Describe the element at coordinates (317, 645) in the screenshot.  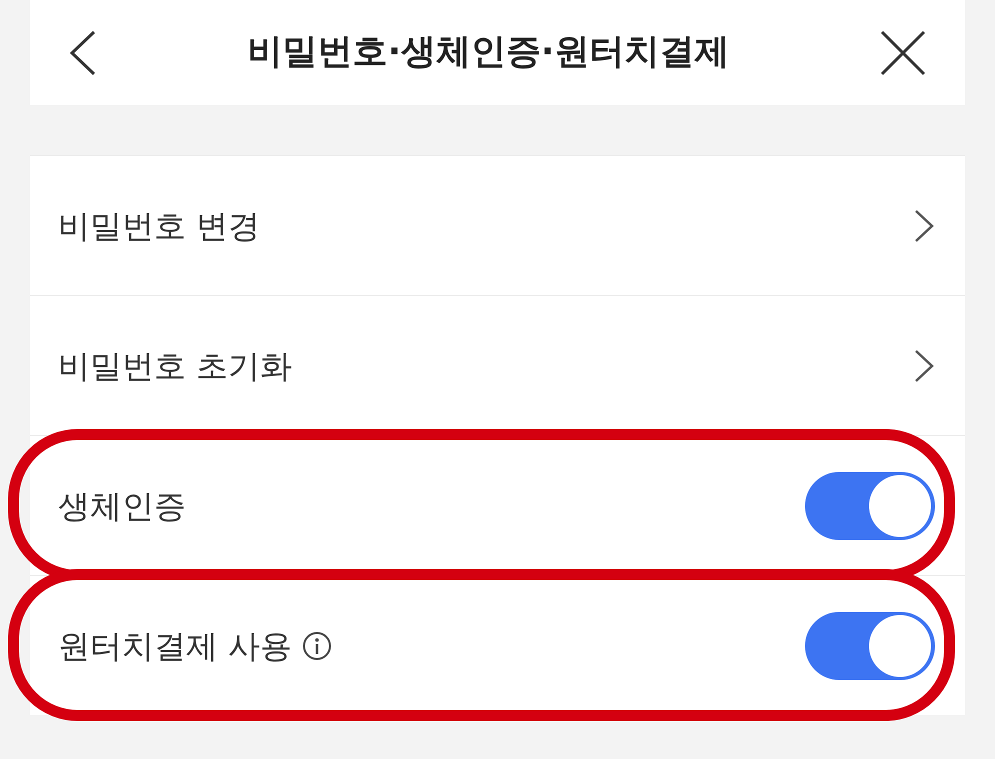
I see `info-icon` at that location.